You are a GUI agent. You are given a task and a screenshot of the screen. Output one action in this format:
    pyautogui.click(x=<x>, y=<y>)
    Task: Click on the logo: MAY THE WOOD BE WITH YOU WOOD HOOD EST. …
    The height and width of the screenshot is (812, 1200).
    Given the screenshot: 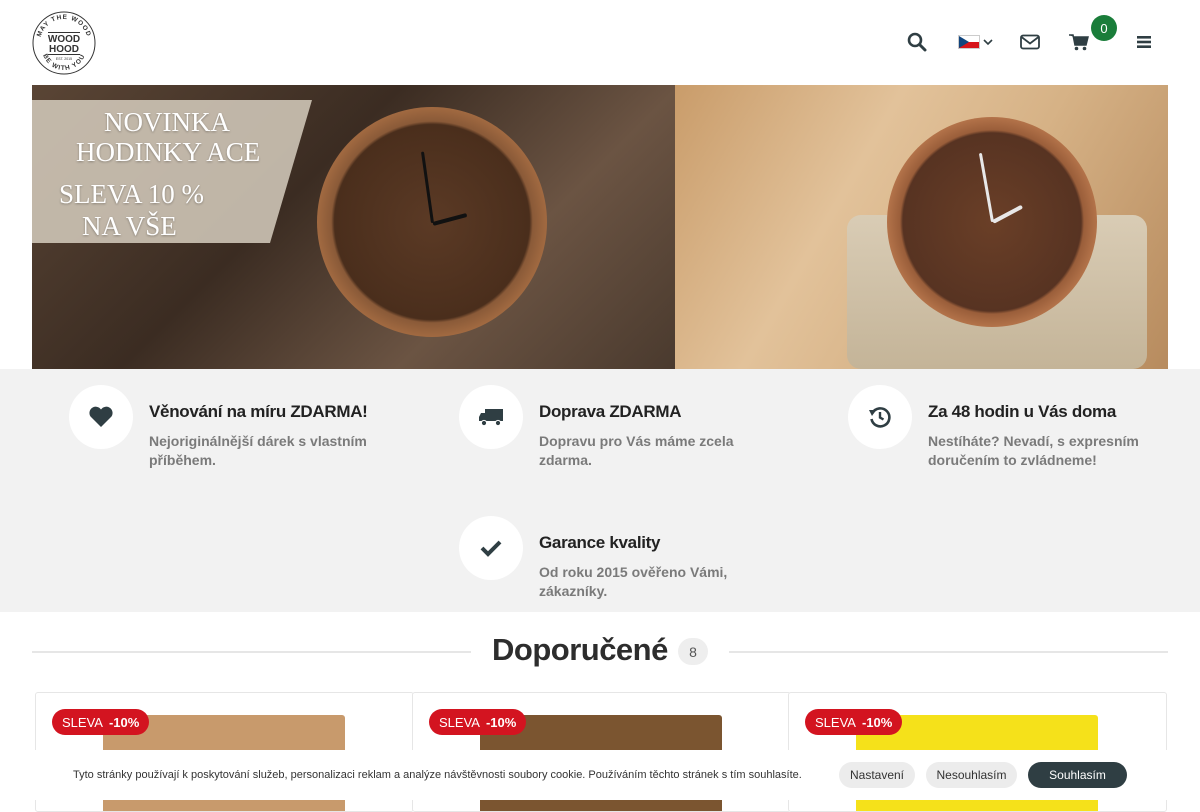 What is the action you would take?
    pyautogui.click(x=64, y=43)
    